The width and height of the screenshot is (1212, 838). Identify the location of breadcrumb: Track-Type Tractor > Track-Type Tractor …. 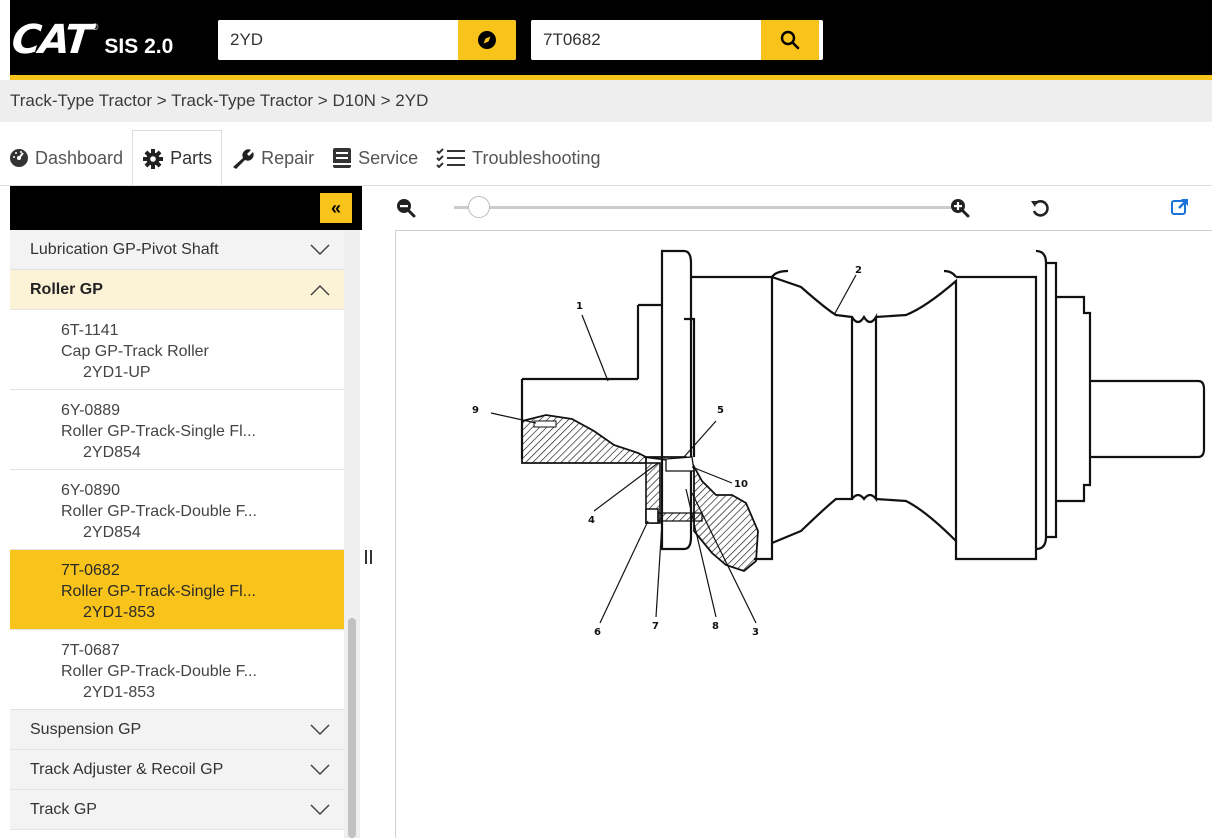
(606, 101).